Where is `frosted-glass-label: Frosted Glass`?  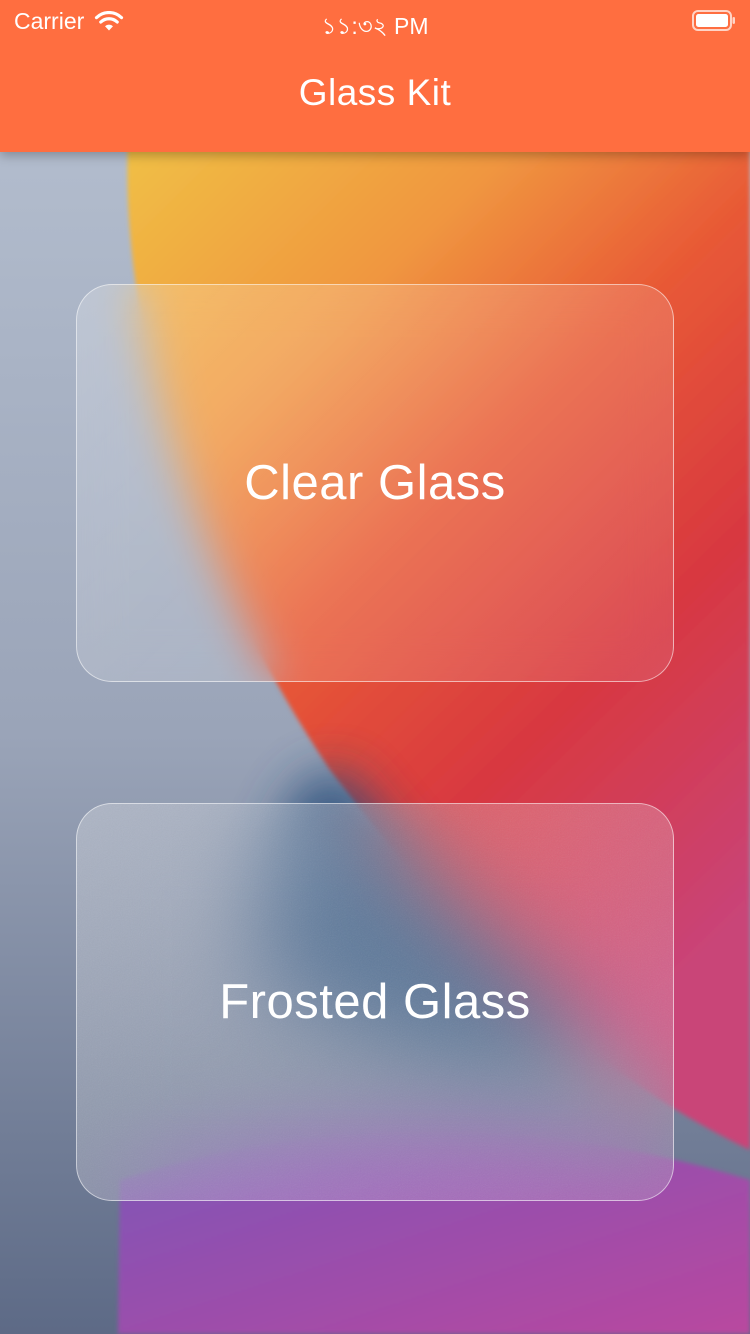
frosted-glass-label: Frosted Glass is located at coordinates (375, 1002).